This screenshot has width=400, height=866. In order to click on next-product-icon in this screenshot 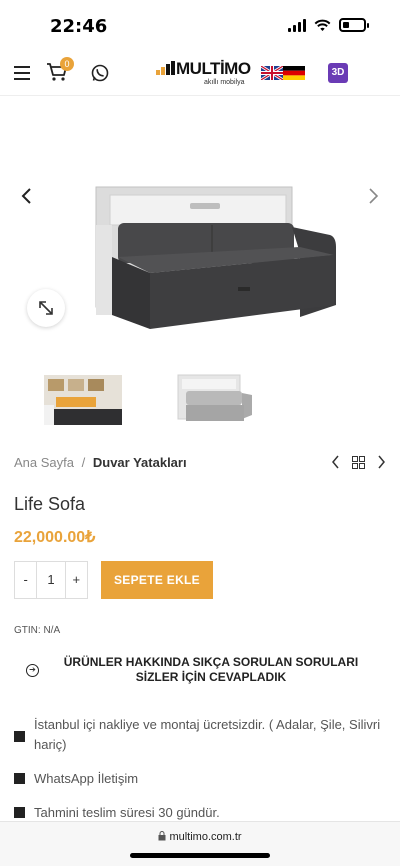, I will do `click(381, 462)`.